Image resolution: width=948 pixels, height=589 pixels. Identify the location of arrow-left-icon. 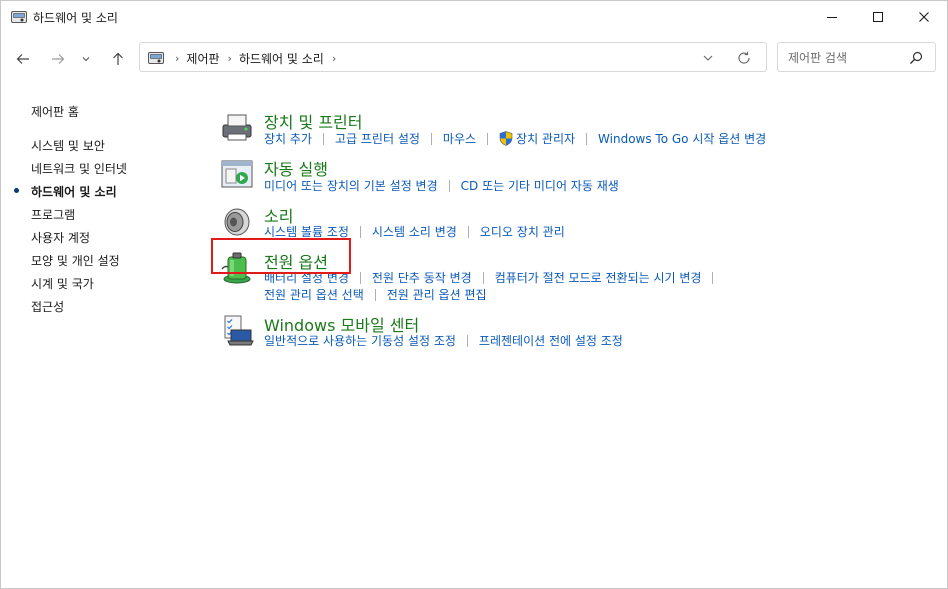
(22, 59).